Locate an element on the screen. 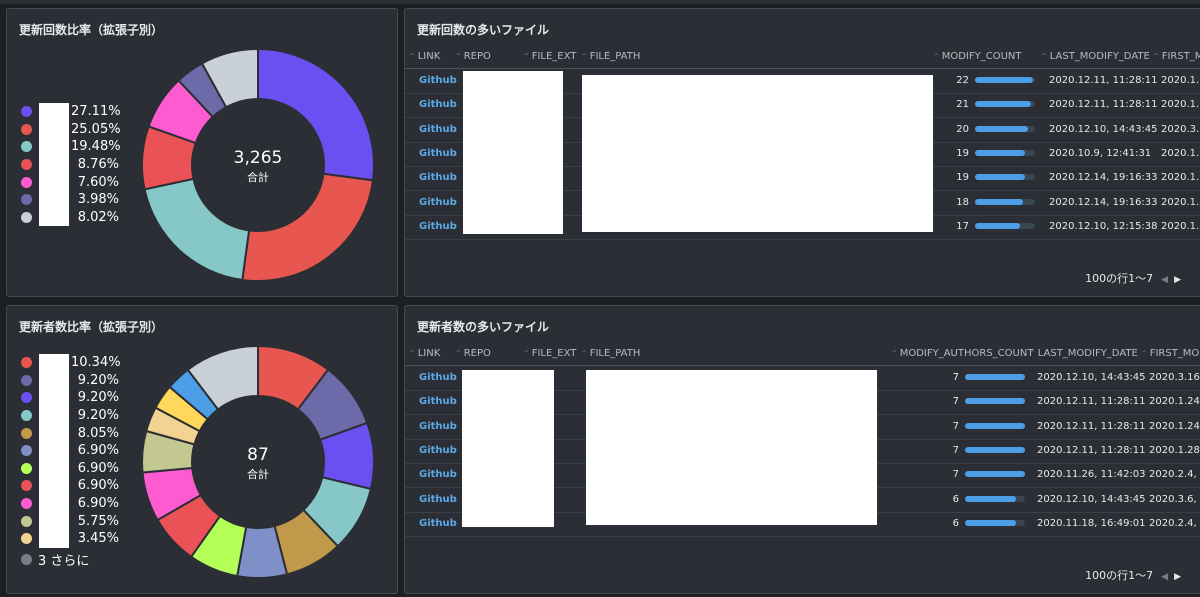 Image resolution: width=1200 pixels, height=597 pixels. donut-chart: 87 合計 is located at coordinates (258, 461).